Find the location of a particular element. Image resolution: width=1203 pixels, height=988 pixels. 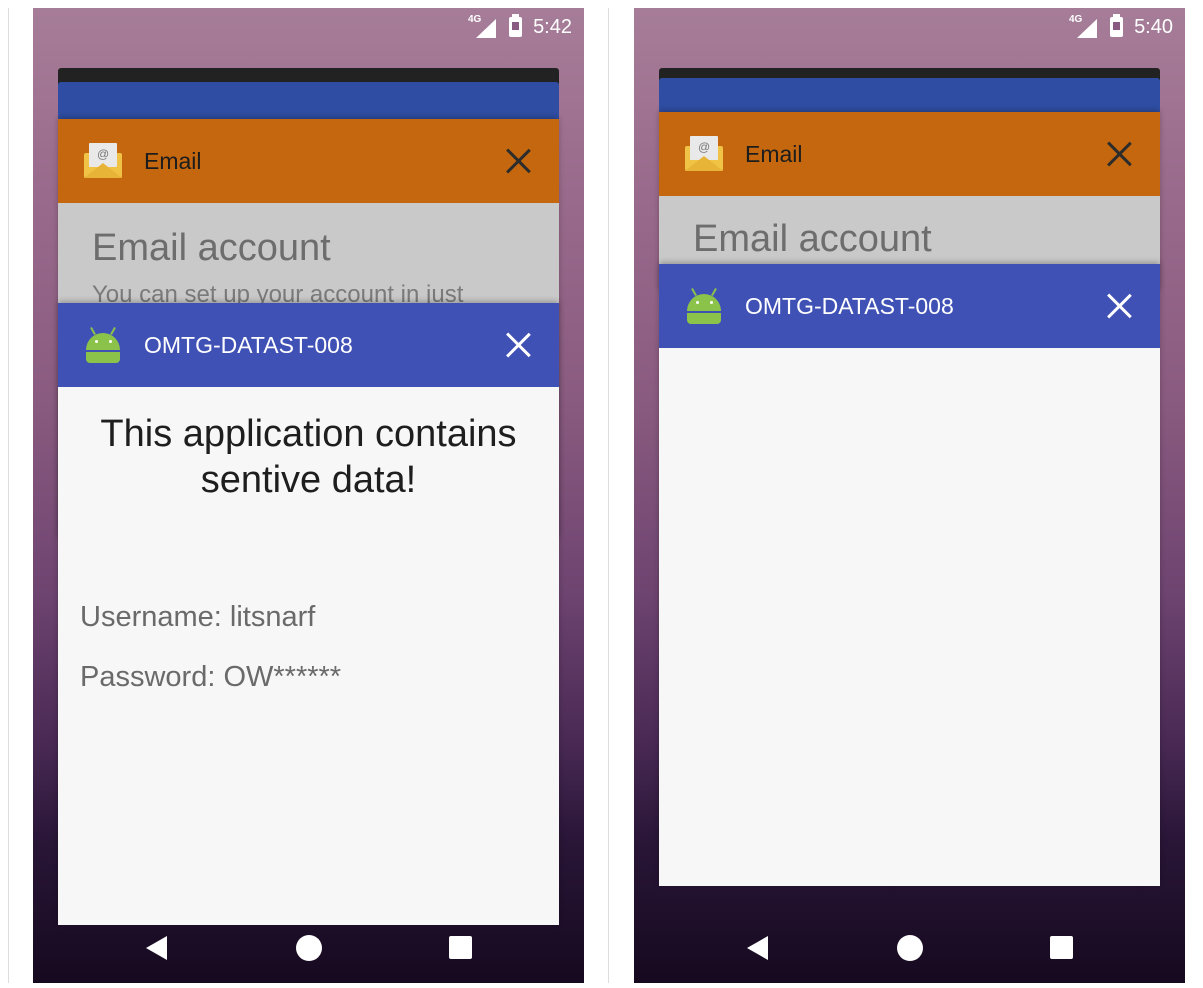

clock: 5:42 is located at coordinates (552, 27).